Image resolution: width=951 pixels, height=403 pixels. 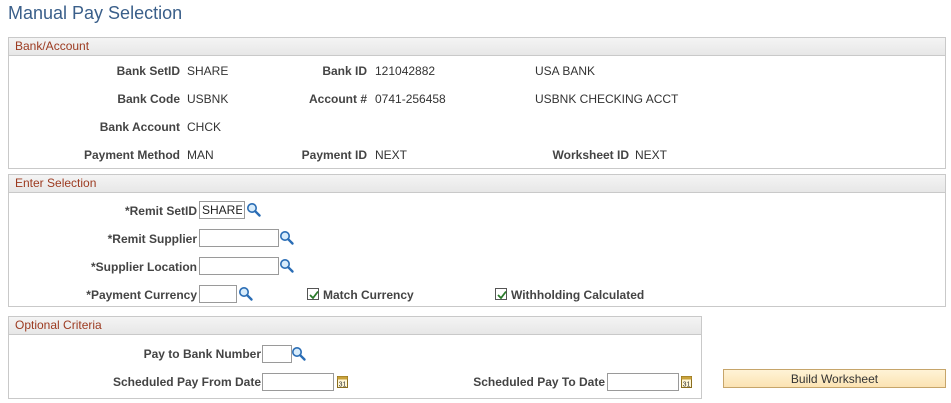 I want to click on bank-id-label: Bank ID, so click(x=344, y=71).